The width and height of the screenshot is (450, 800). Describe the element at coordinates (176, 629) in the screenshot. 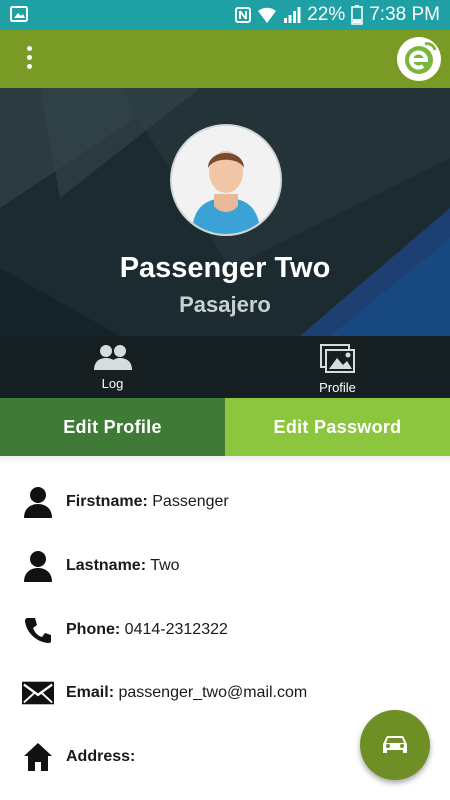

I see `phone-value: 0414-2312322` at that location.